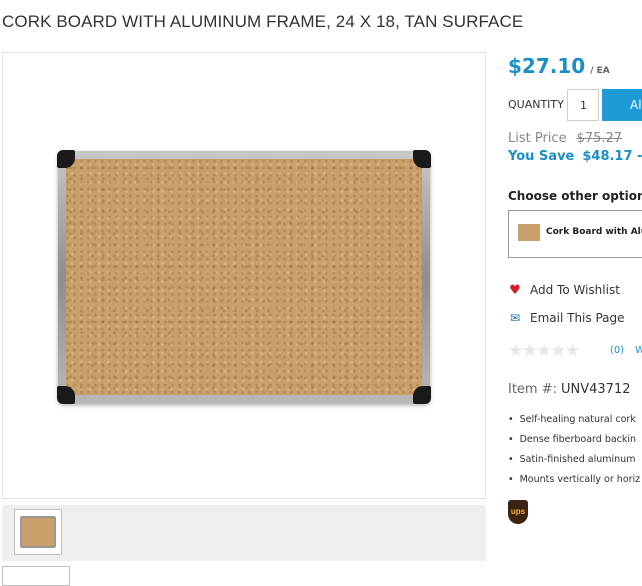  I want to click on feature-item: Mounts vertically or horiz, so click(574, 482).